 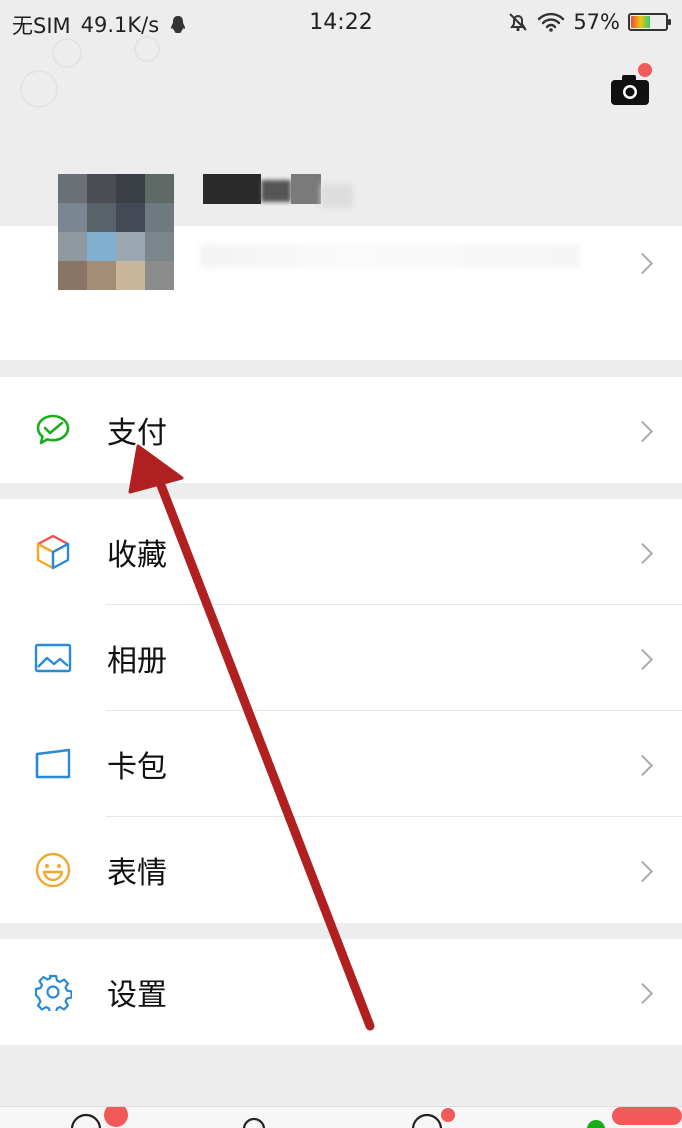 I want to click on menu-label-pay: 支付, so click(x=137, y=433).